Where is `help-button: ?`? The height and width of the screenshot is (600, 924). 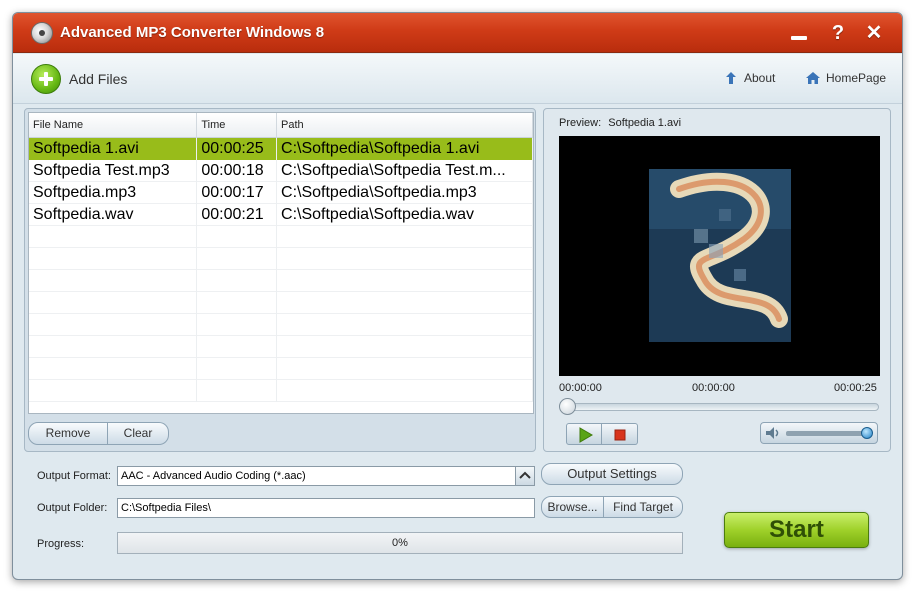 help-button: ? is located at coordinates (838, 33).